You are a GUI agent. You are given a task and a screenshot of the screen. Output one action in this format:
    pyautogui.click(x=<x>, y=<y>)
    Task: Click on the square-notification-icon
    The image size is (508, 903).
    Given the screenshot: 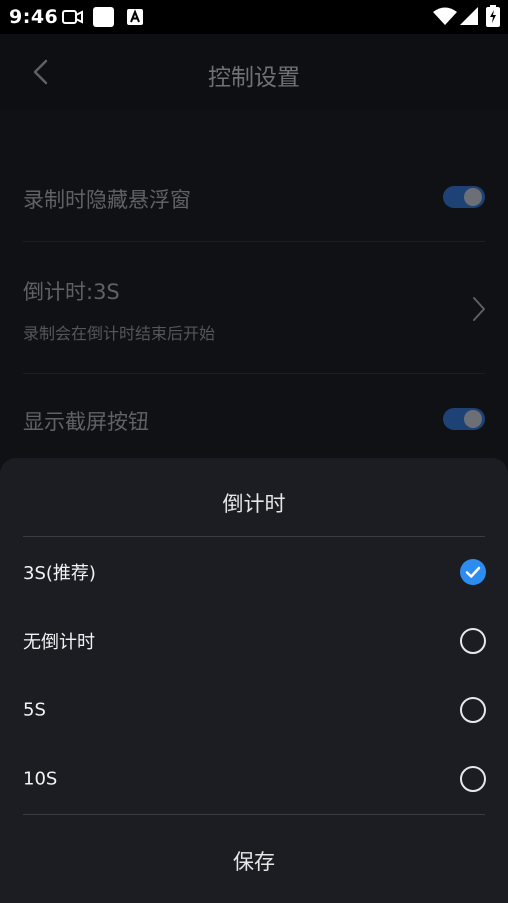 What is the action you would take?
    pyautogui.click(x=103, y=19)
    